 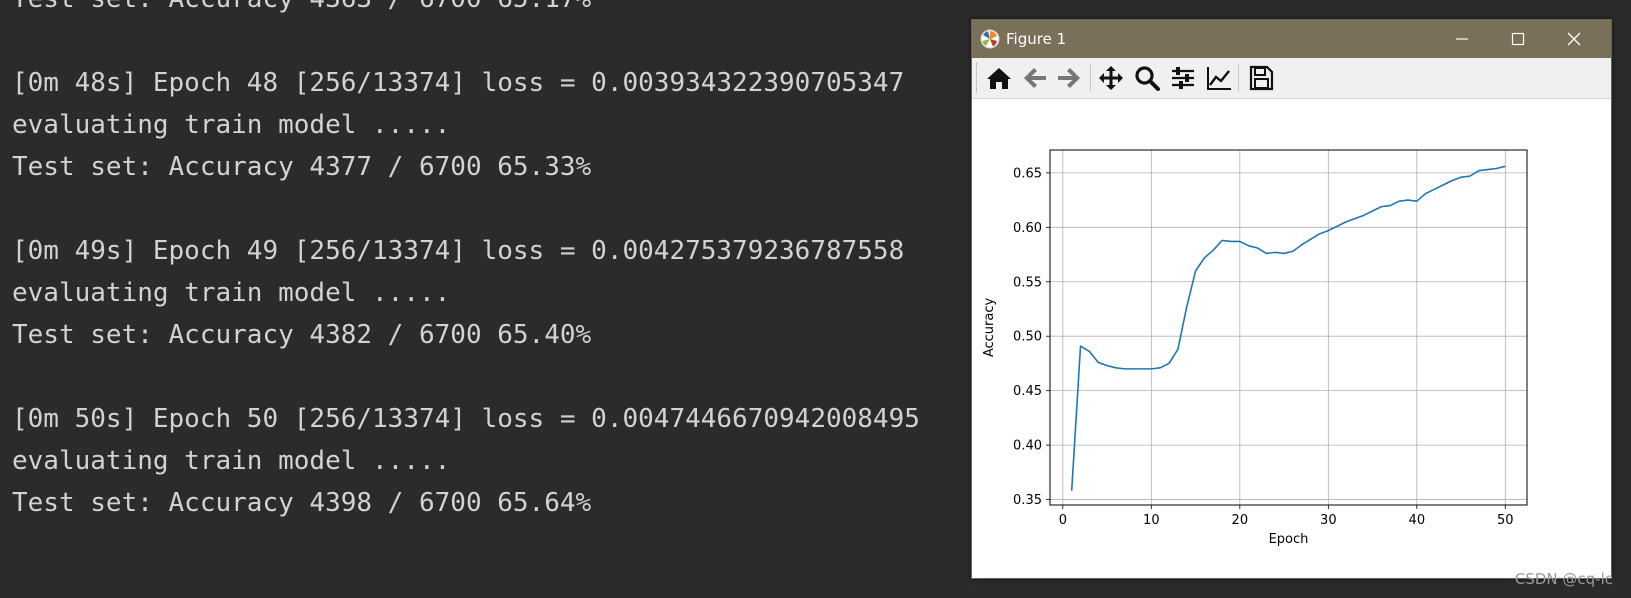 What do you see at coordinates (1027, 228) in the screenshot?
I see `y-tick-label: 0.60` at bounding box center [1027, 228].